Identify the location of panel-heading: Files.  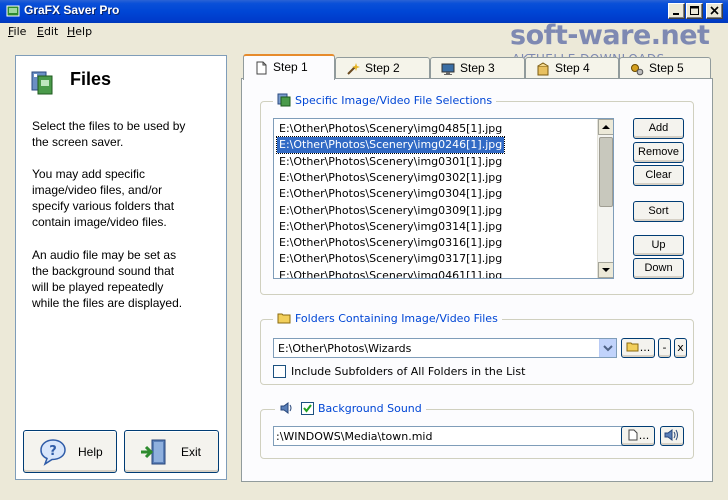
(91, 79).